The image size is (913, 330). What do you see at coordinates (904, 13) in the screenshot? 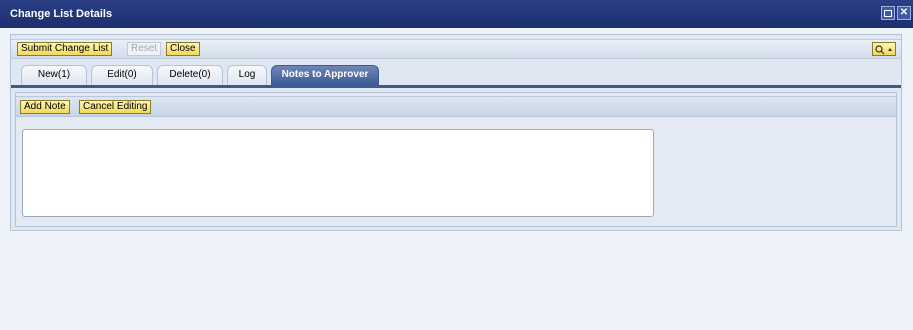
I see `close-icon: ✕` at bounding box center [904, 13].